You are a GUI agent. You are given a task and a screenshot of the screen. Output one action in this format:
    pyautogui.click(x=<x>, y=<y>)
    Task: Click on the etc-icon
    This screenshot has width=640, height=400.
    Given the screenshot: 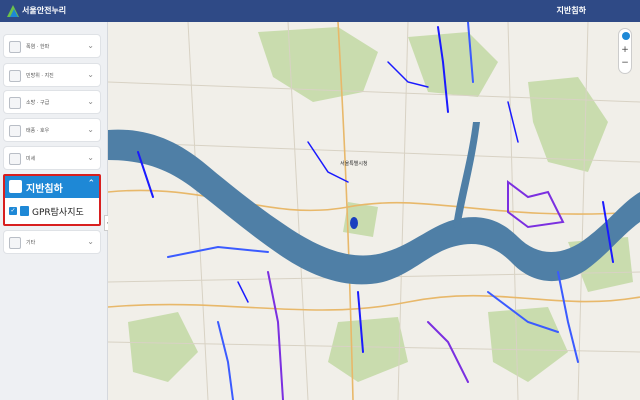 What is the action you would take?
    pyautogui.click(x=15, y=243)
    